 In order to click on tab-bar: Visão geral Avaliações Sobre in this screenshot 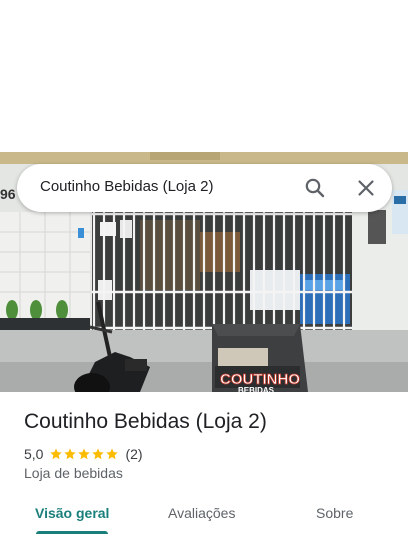, I will do `click(204, 521)`.